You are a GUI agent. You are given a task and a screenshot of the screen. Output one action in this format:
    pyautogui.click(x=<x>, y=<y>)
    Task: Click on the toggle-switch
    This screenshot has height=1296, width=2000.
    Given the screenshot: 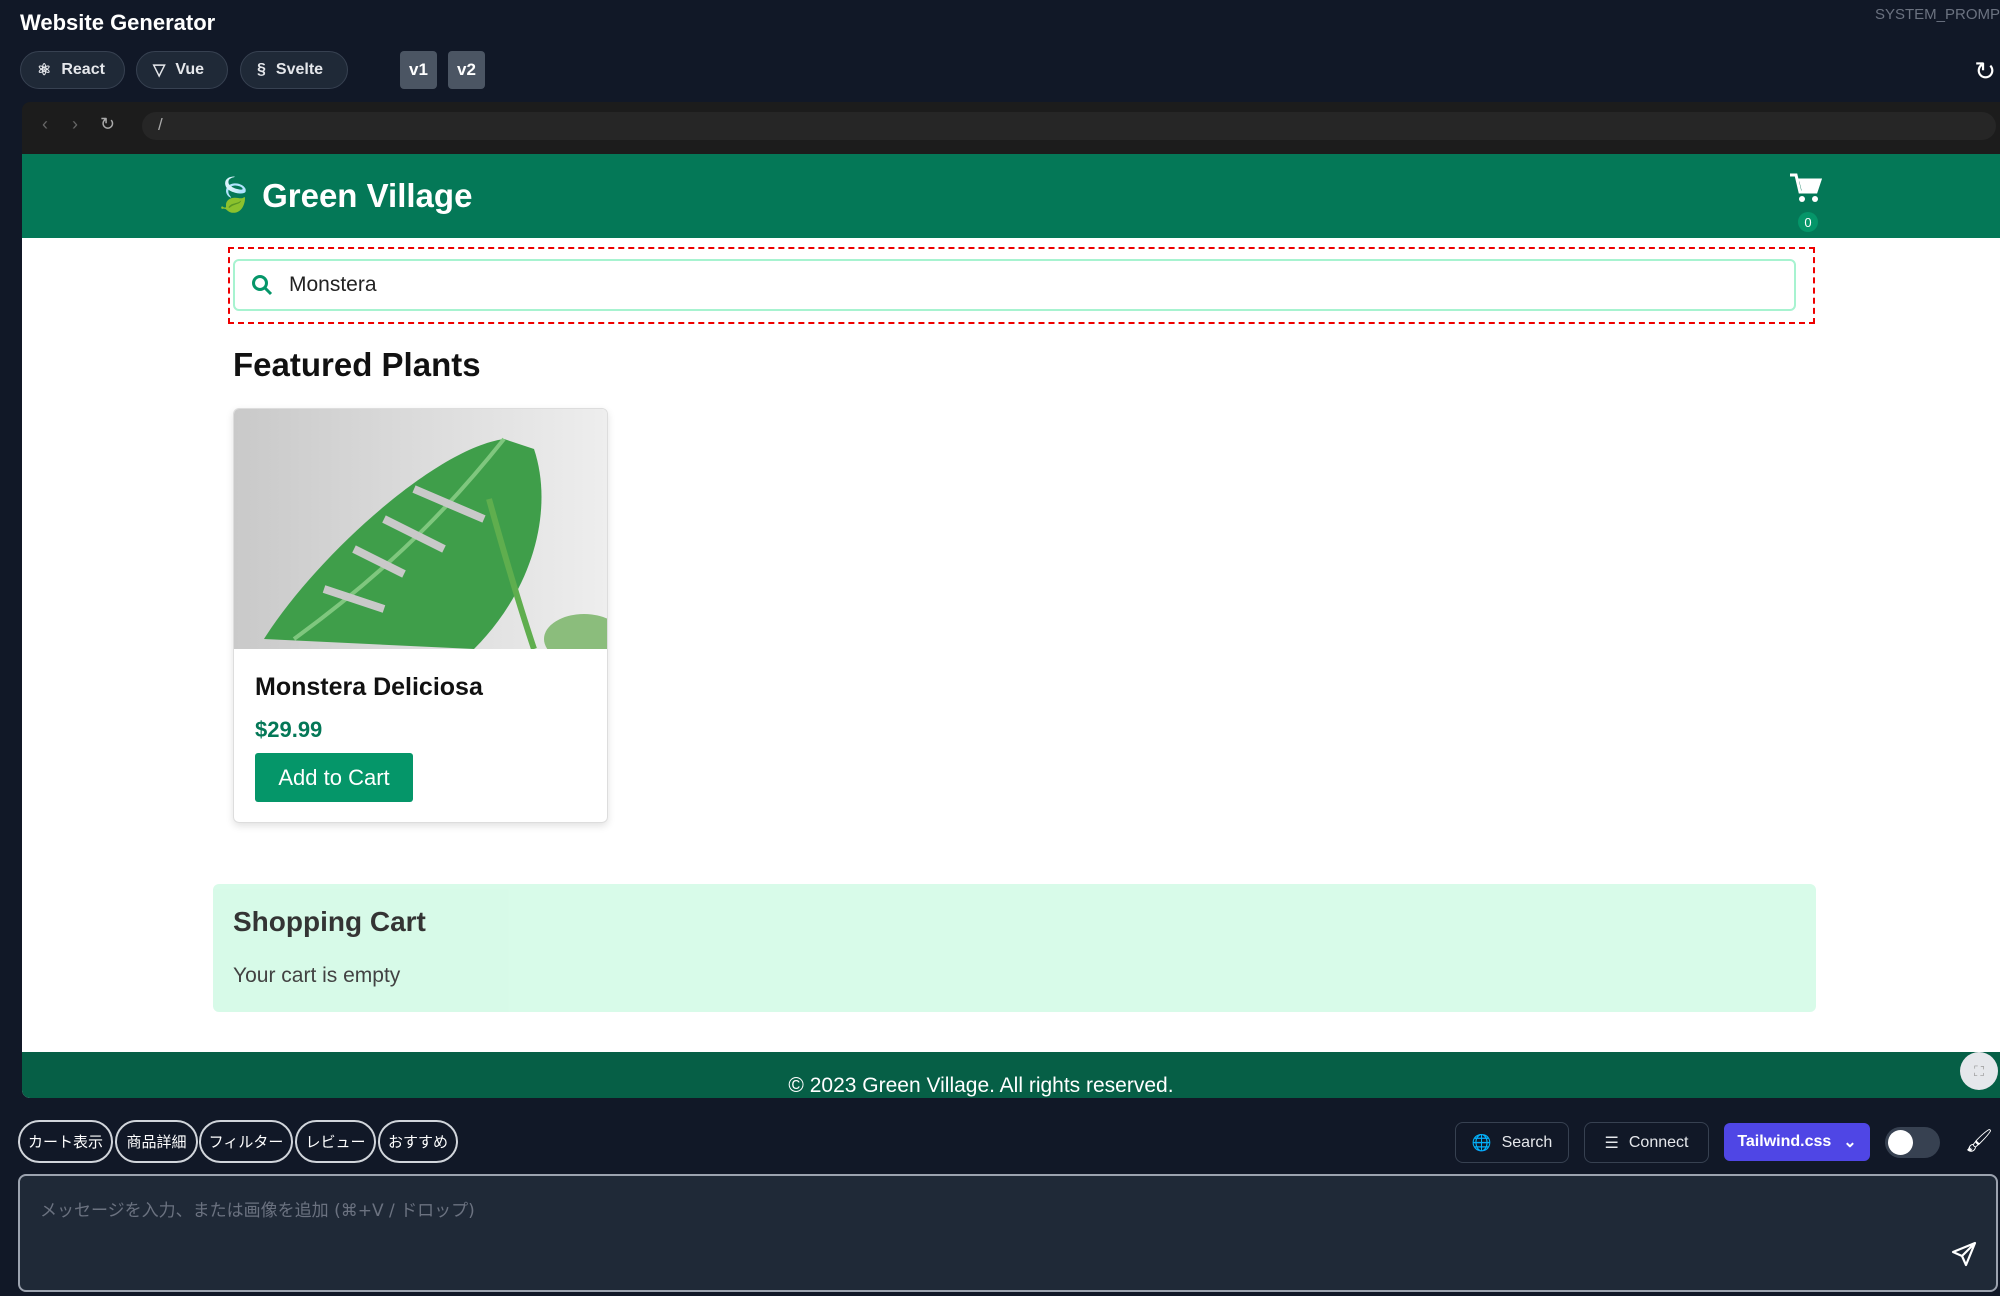 What is the action you would take?
    pyautogui.click(x=1912, y=1142)
    